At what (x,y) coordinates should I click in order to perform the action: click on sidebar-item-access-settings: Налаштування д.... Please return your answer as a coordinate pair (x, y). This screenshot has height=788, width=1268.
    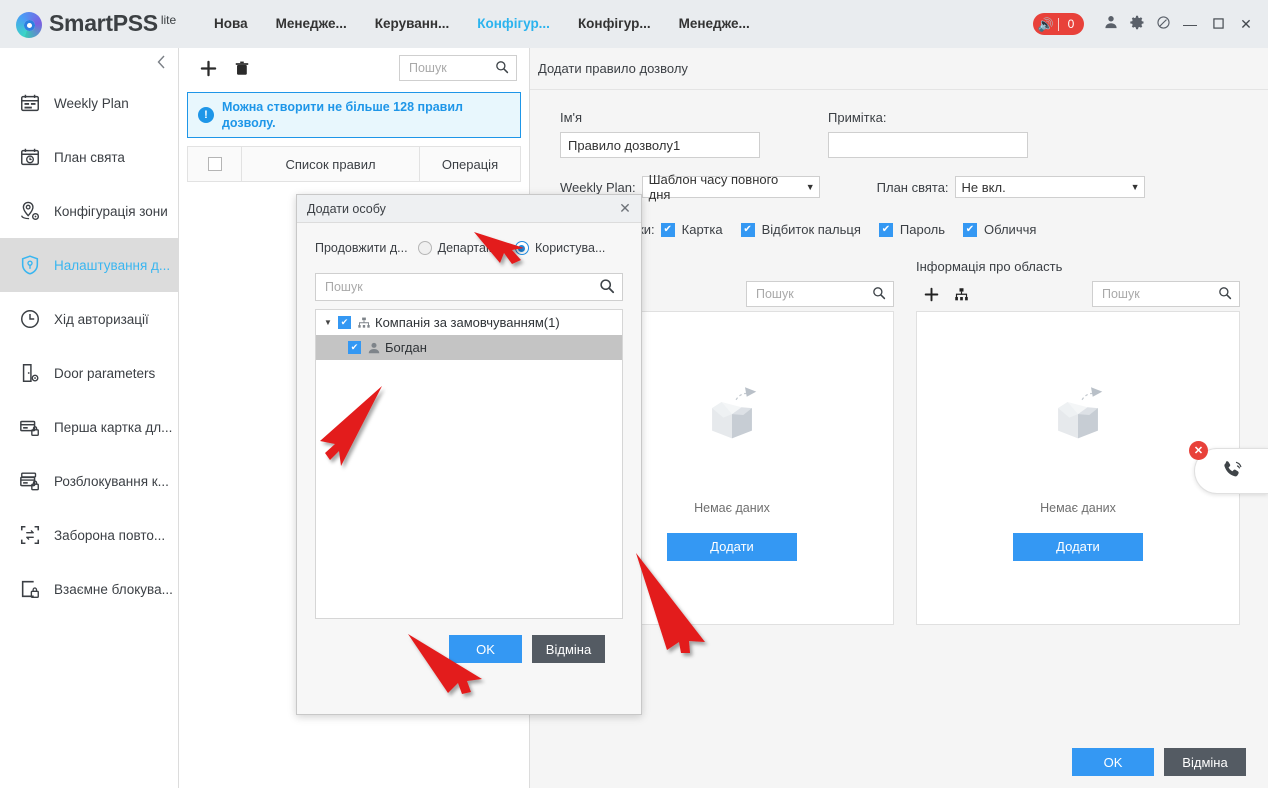
    Looking at the image, I should click on (89, 265).